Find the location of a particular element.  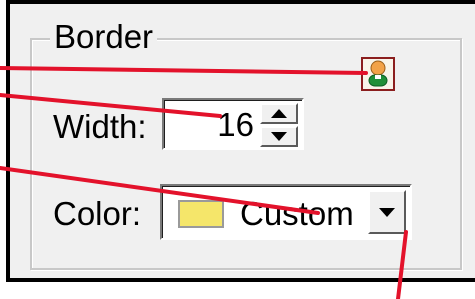

width-spin-buttons is located at coordinates (279, 125).